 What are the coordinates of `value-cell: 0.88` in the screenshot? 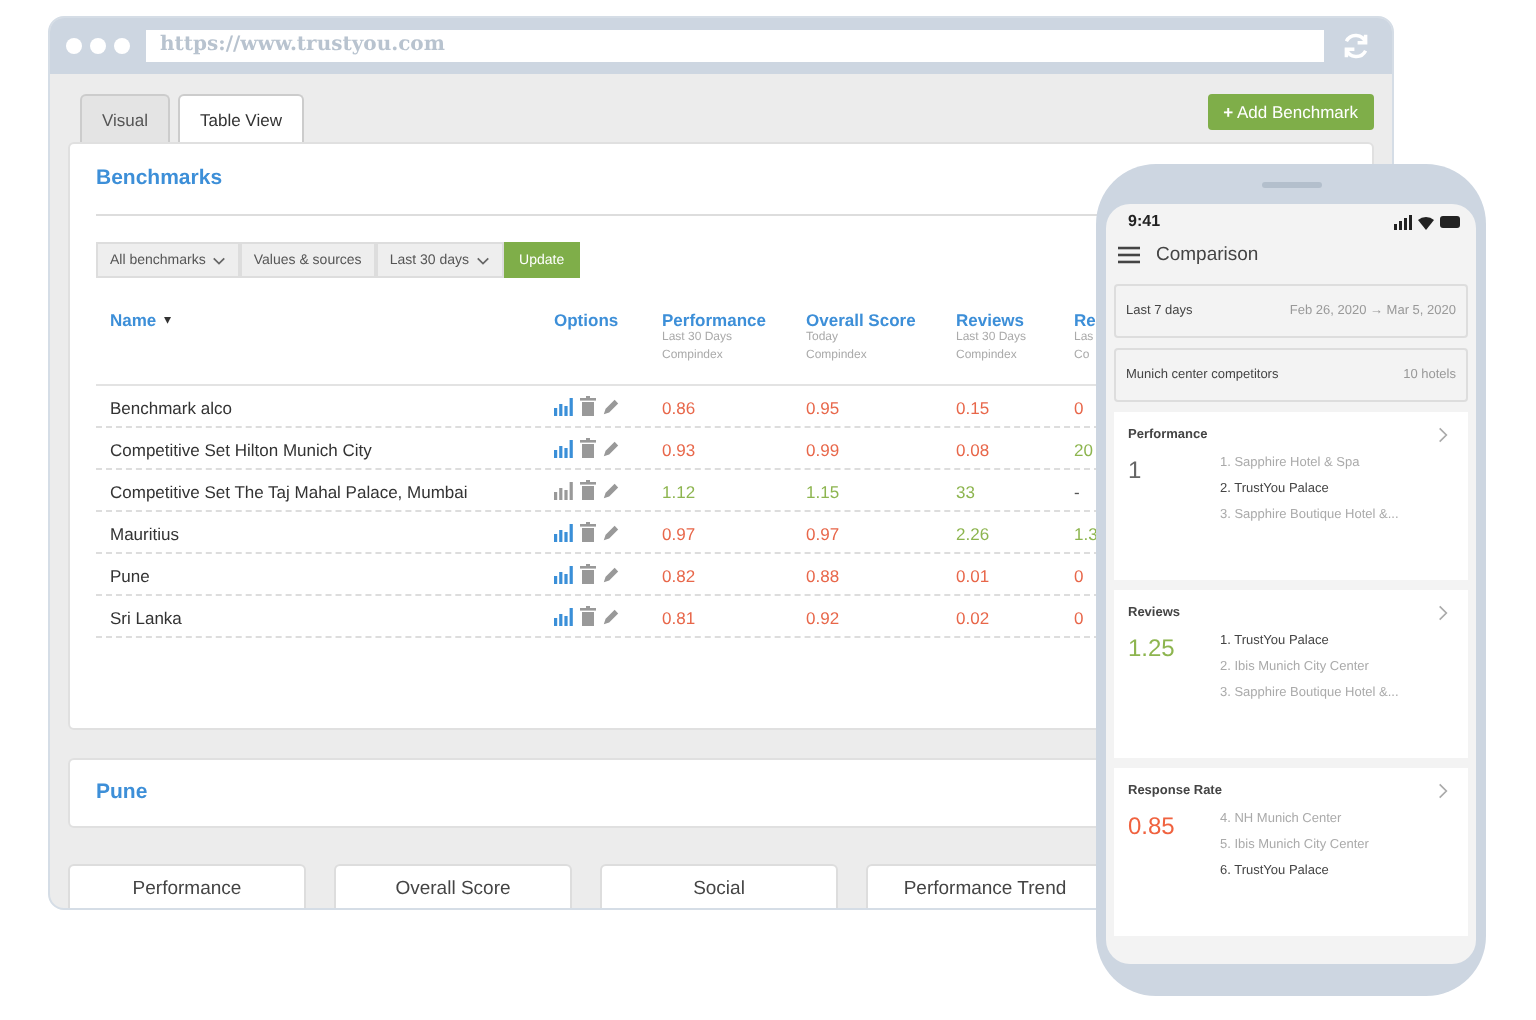 It's located at (823, 576).